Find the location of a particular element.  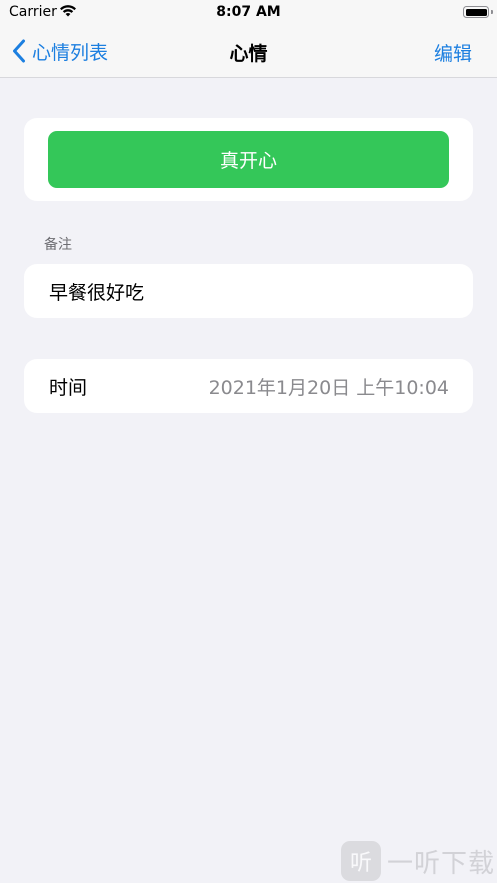

mood-button: 真开心 is located at coordinates (248, 159).